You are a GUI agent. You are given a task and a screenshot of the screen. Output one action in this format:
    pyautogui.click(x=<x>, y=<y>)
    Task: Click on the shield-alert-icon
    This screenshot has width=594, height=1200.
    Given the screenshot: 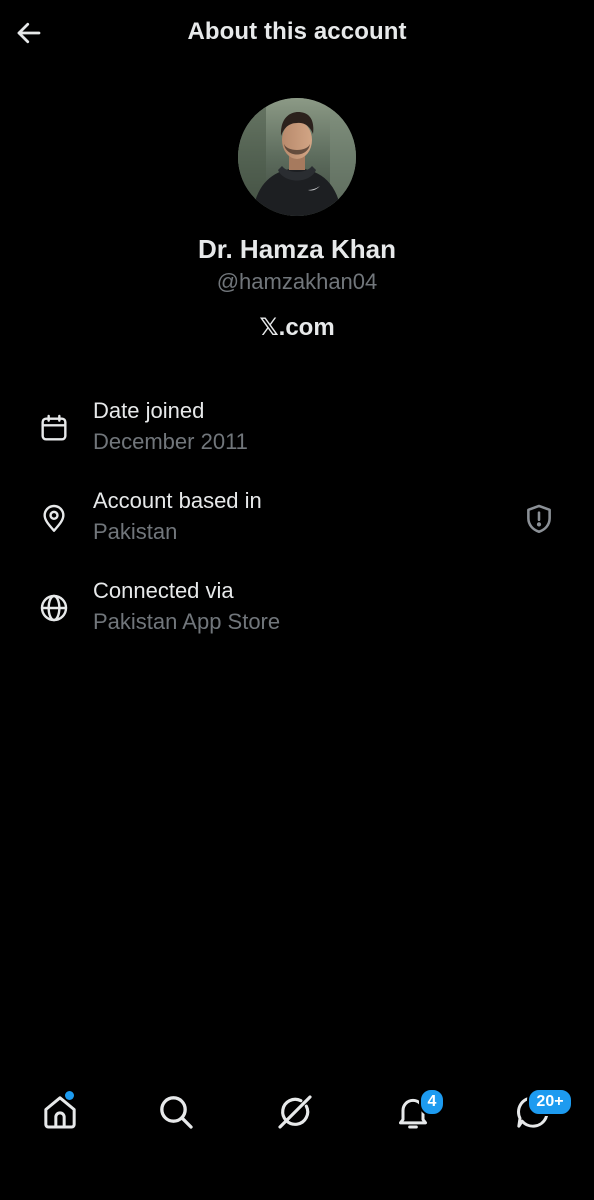 What is the action you would take?
    pyautogui.click(x=539, y=519)
    